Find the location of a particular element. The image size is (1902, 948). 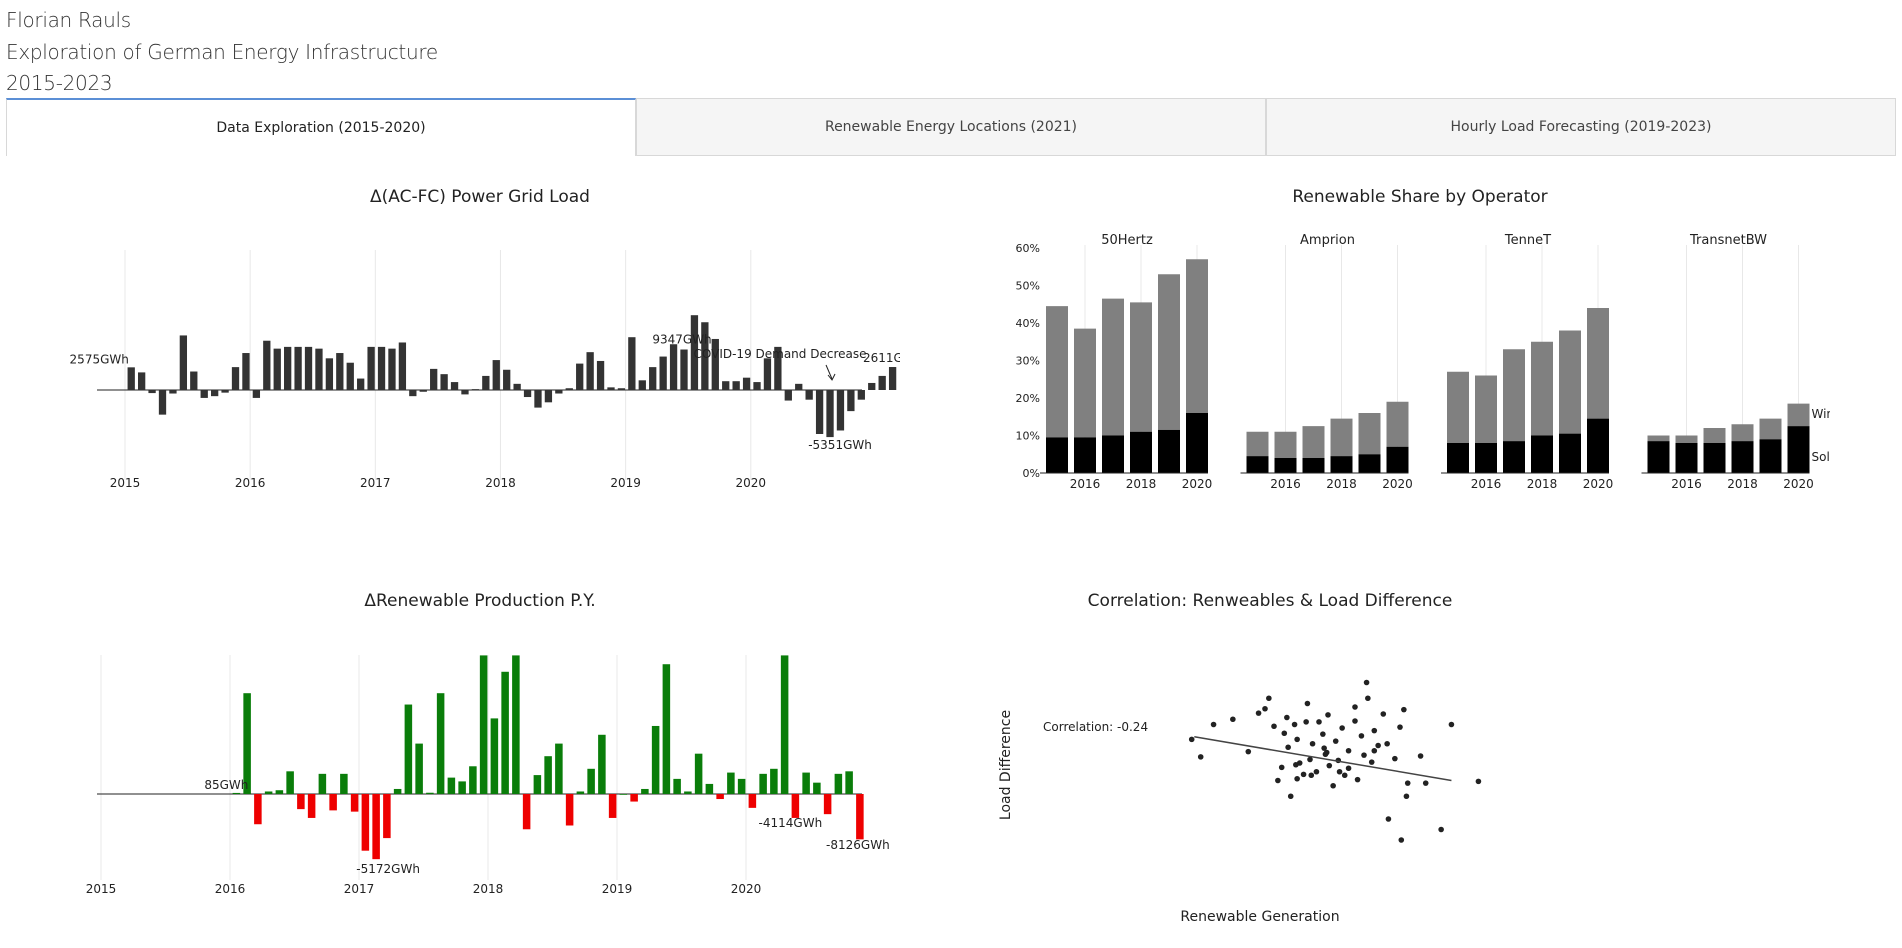

chart-title-renewable-production: ΔRenewable Production P.Y. is located at coordinates (480, 601).